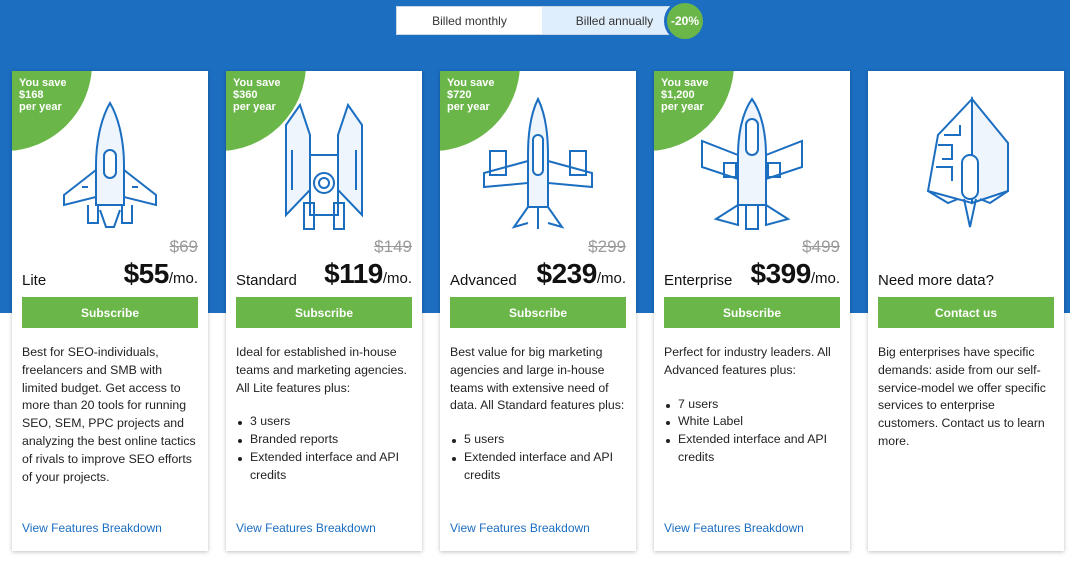 The width and height of the screenshot is (1070, 561). I want to click on feature-item: 3 users, so click(325, 422).